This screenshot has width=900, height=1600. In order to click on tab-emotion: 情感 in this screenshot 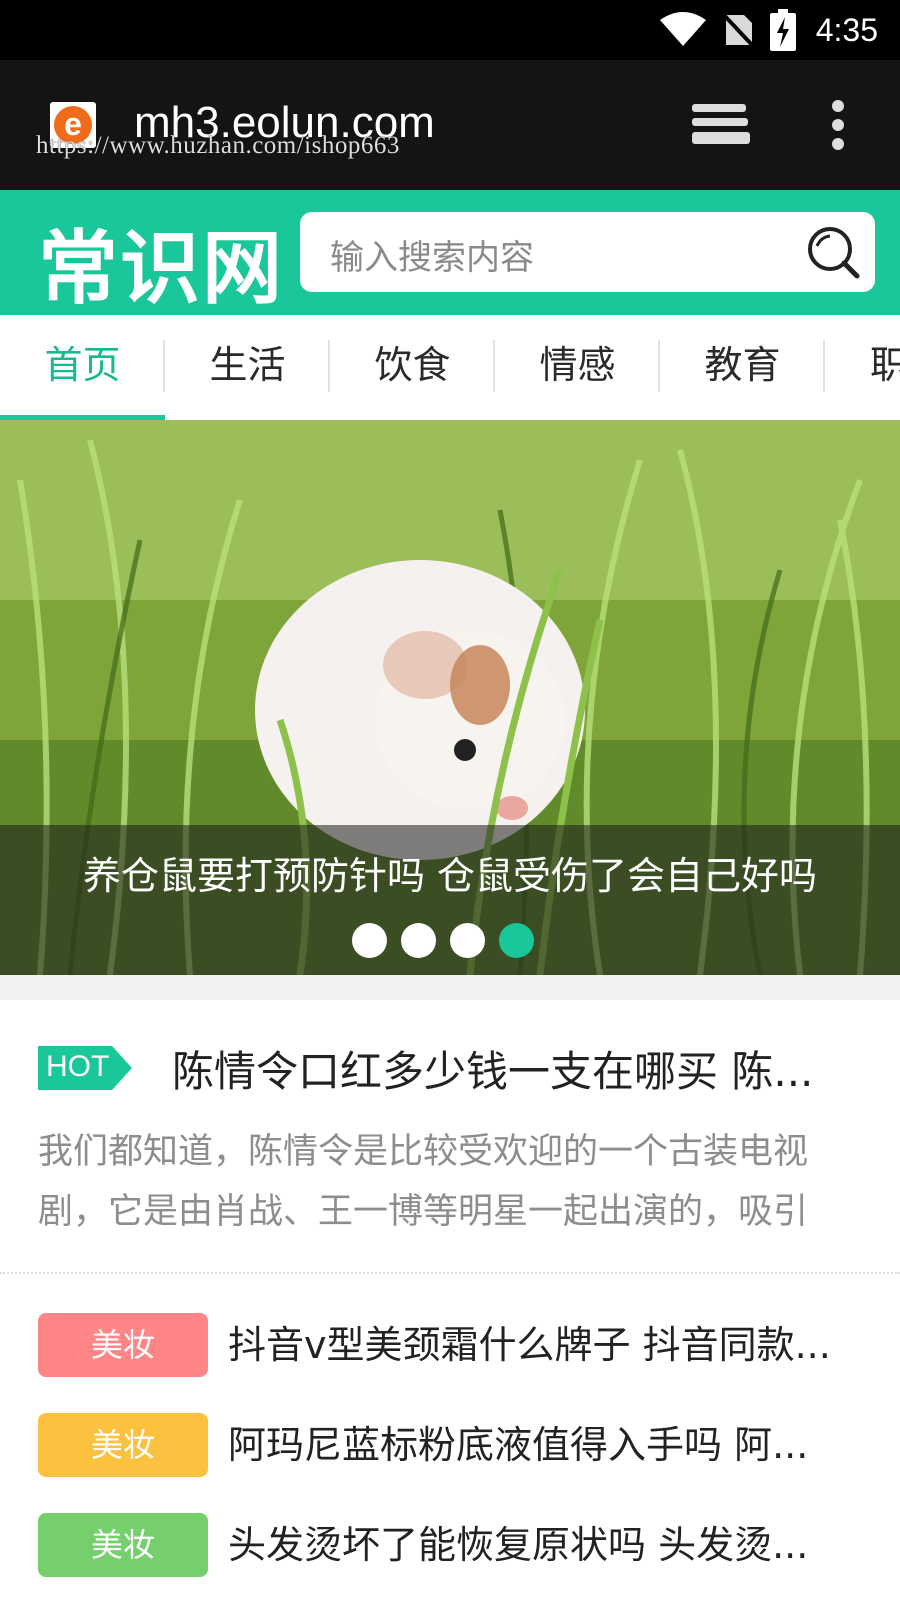, I will do `click(577, 367)`.